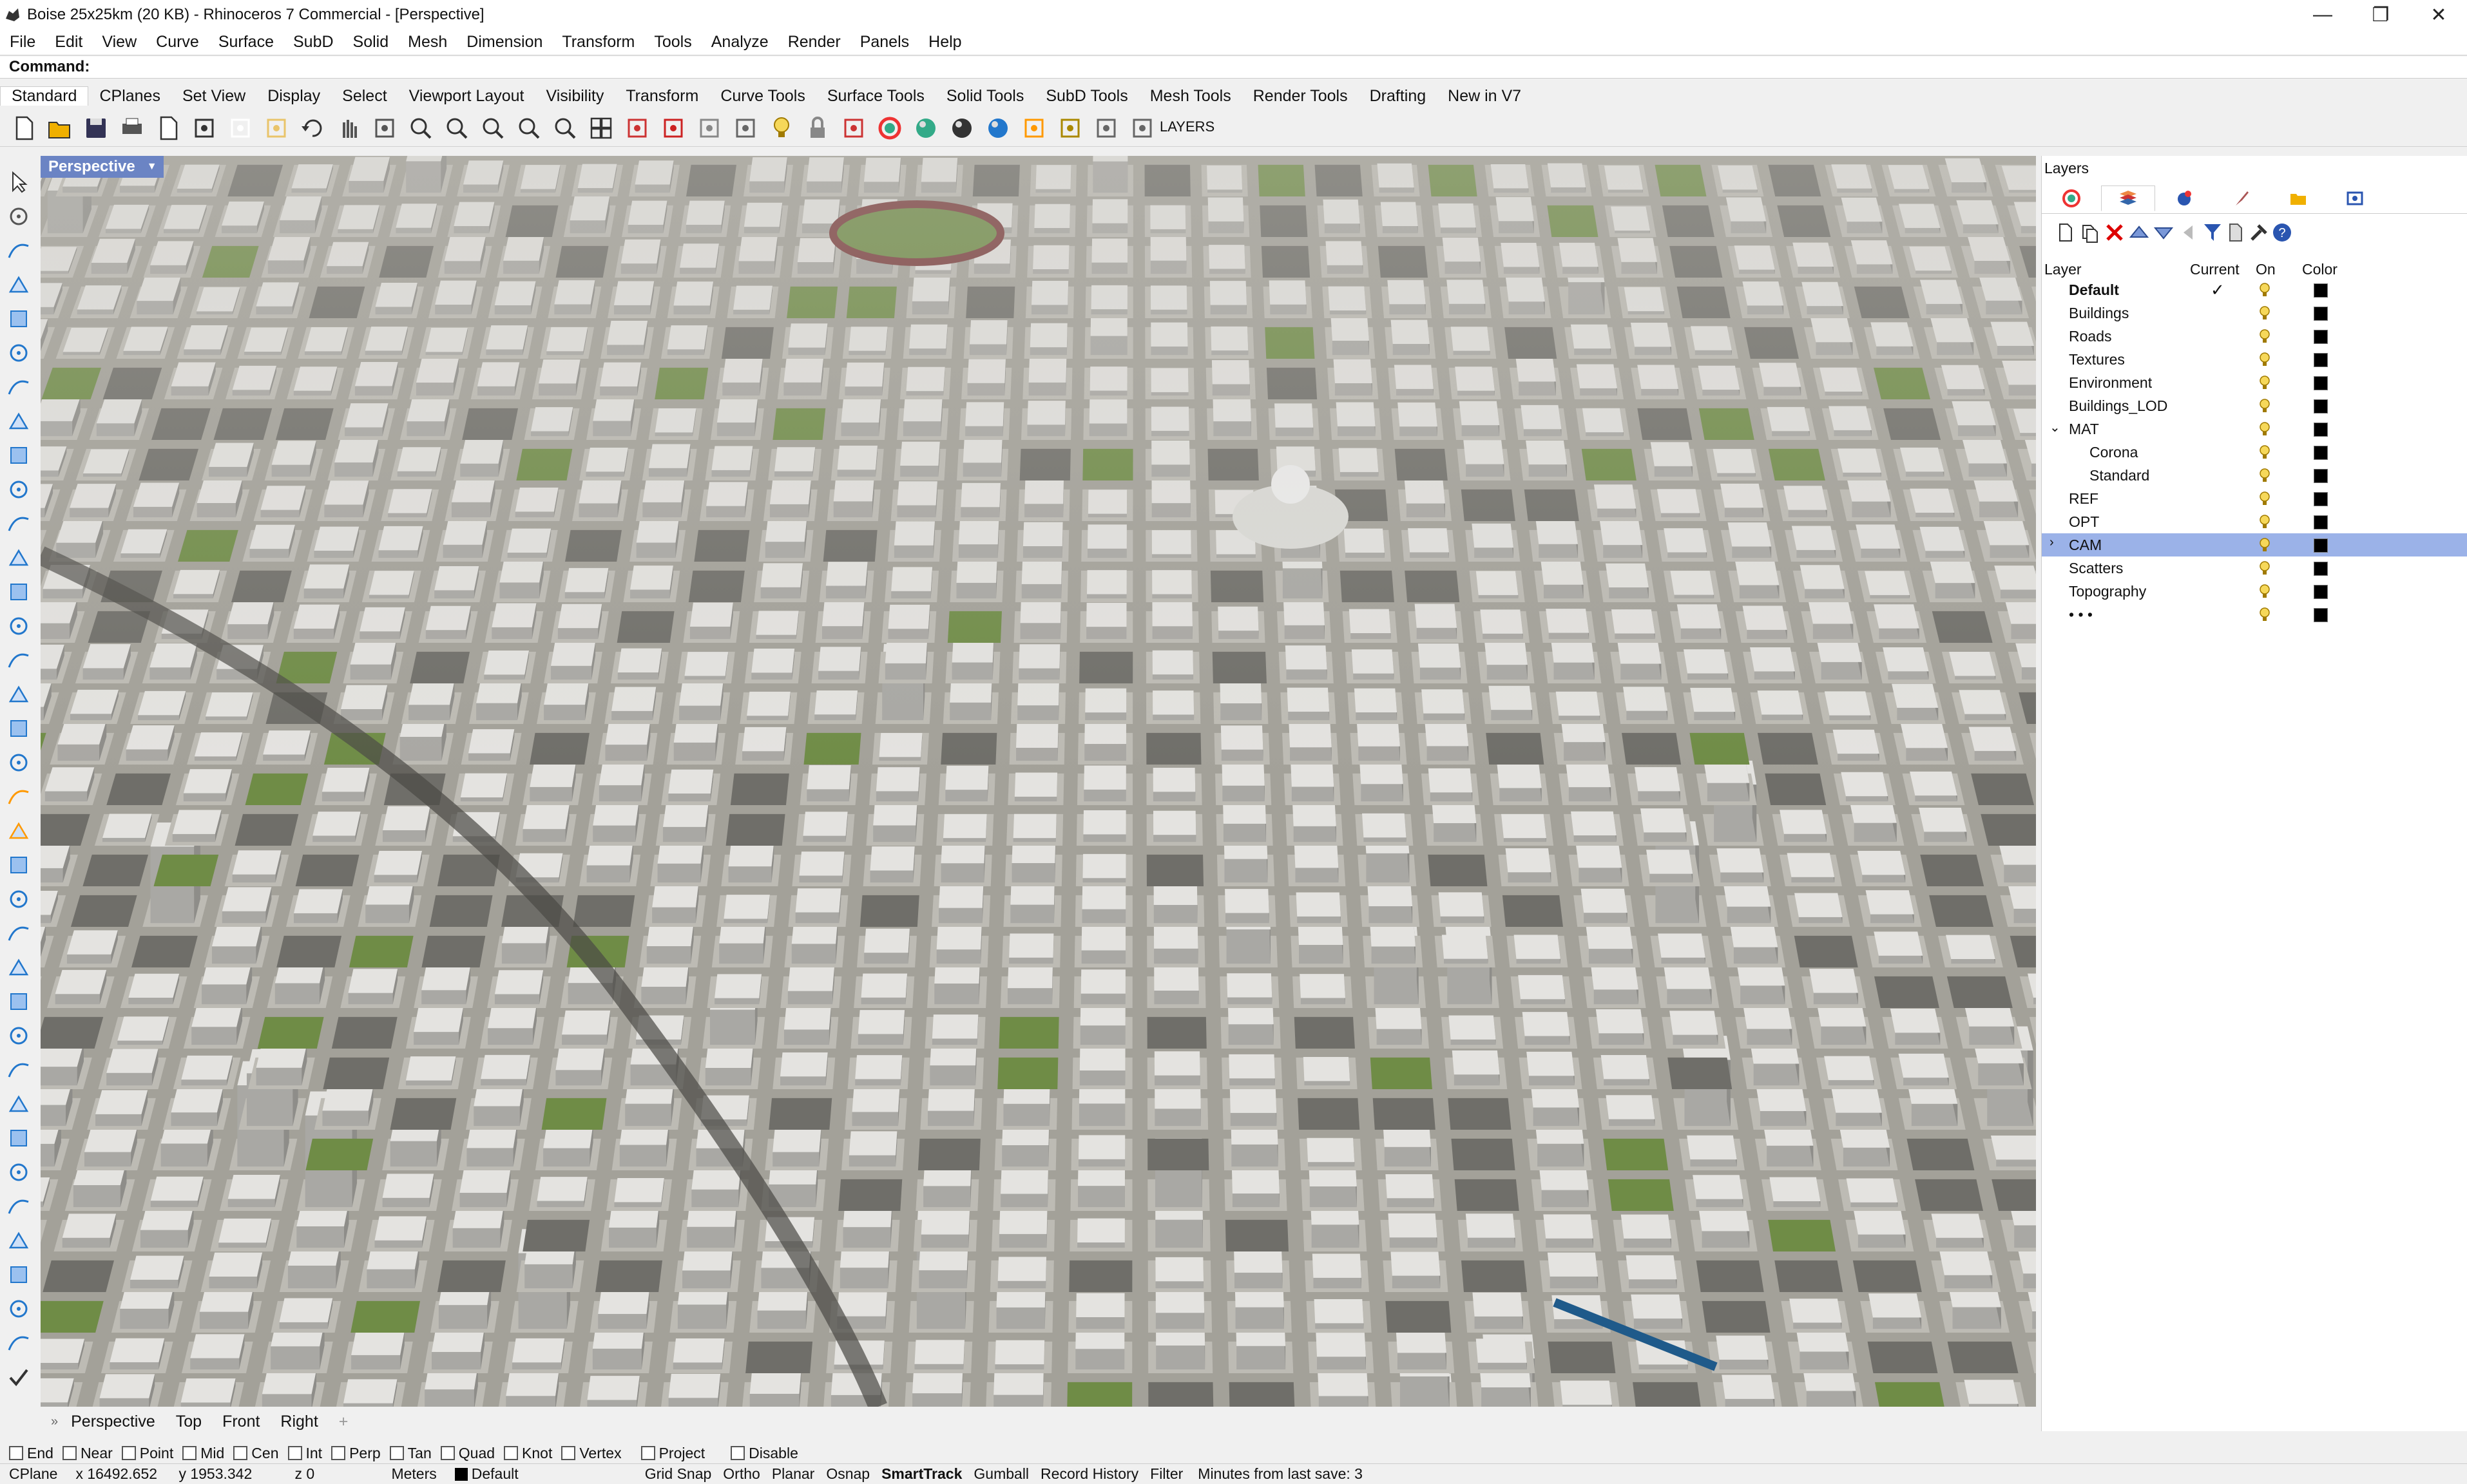  I want to click on ghosted-icon, so click(961, 128).